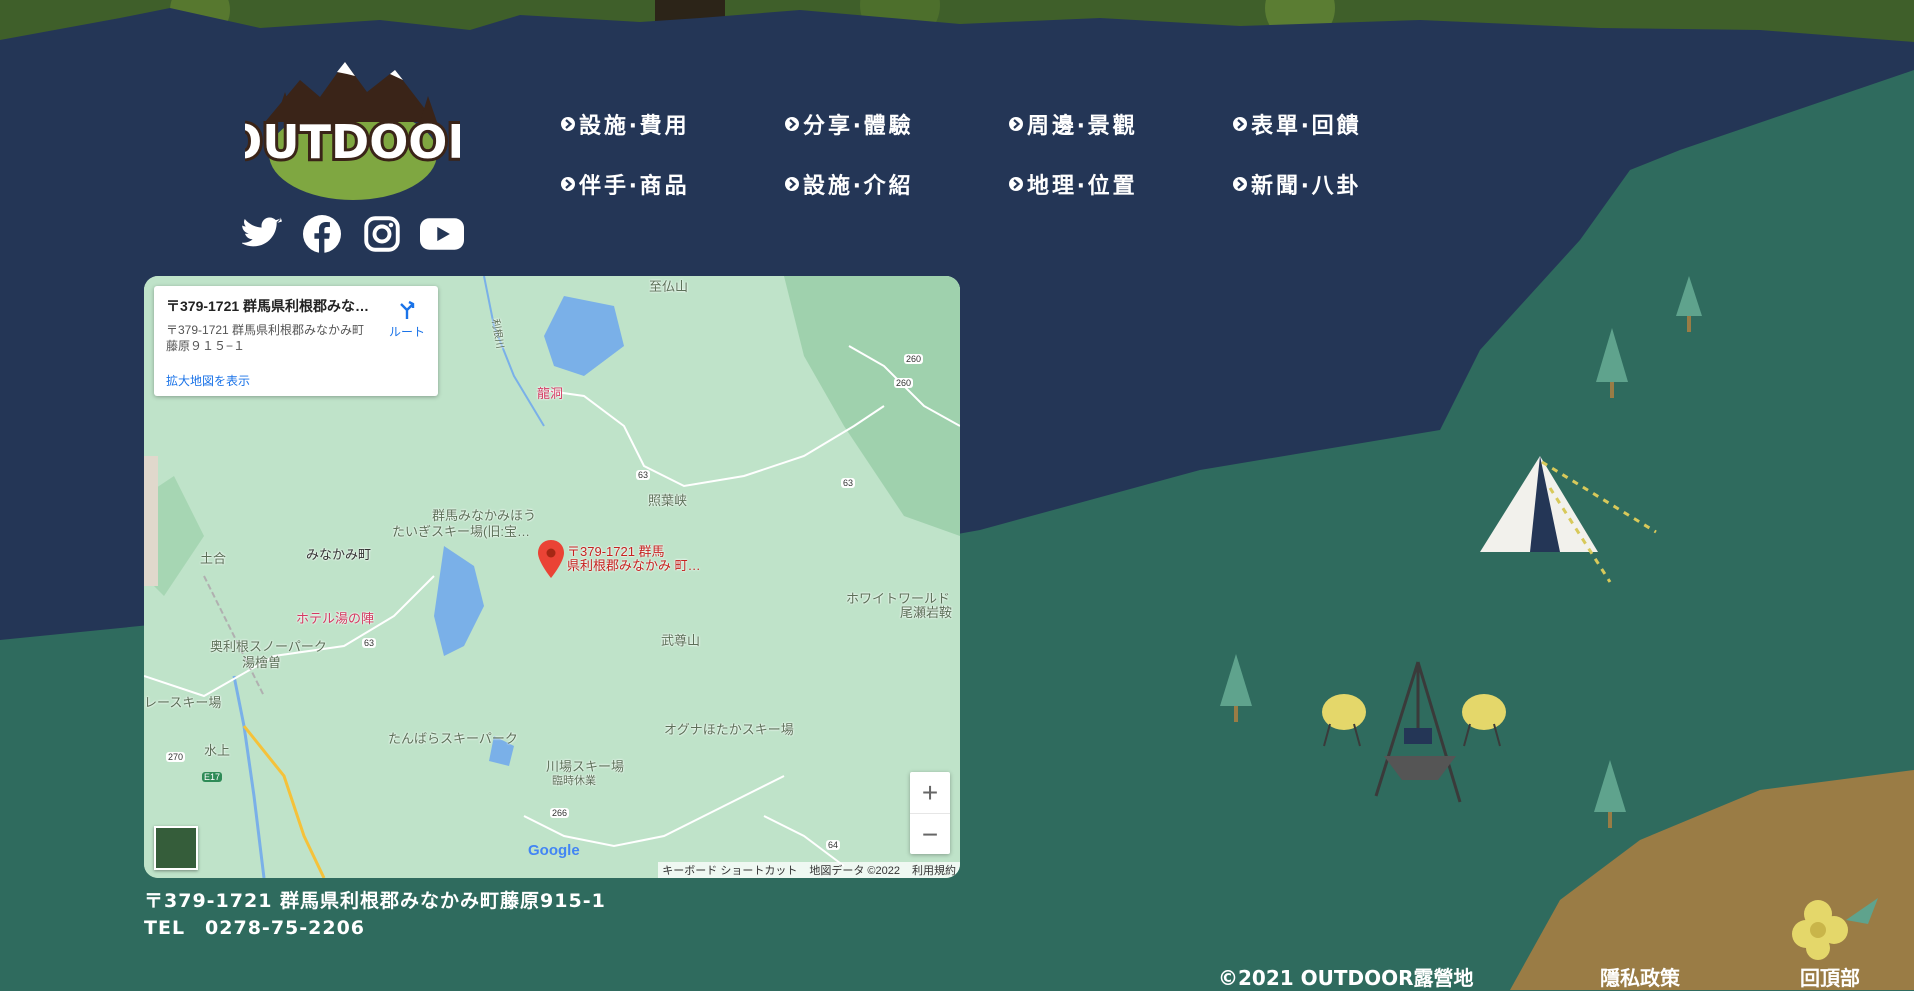 The height and width of the screenshot is (991, 1914). I want to click on tent-icon, so click(1568, 519).